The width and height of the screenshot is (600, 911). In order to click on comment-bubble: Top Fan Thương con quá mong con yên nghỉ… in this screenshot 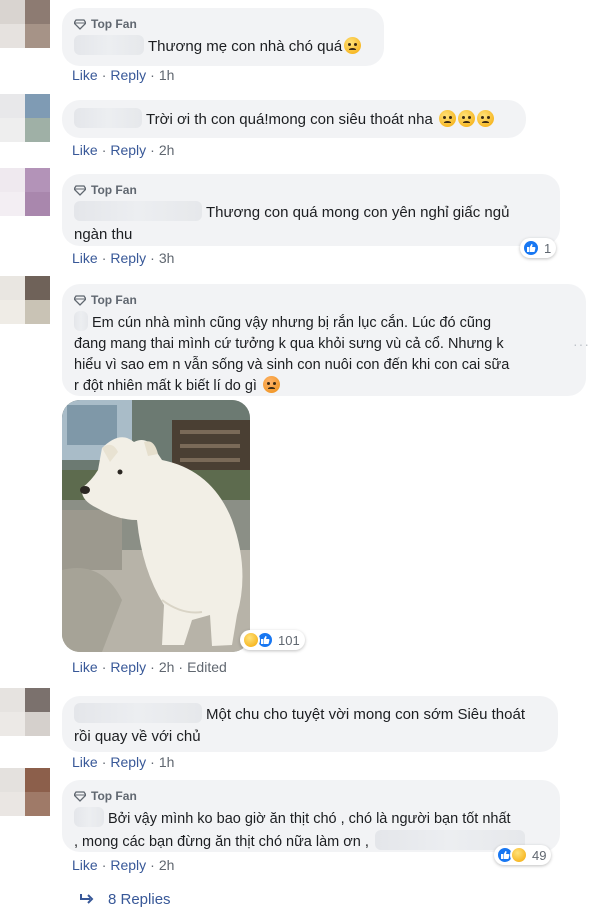, I will do `click(311, 210)`.